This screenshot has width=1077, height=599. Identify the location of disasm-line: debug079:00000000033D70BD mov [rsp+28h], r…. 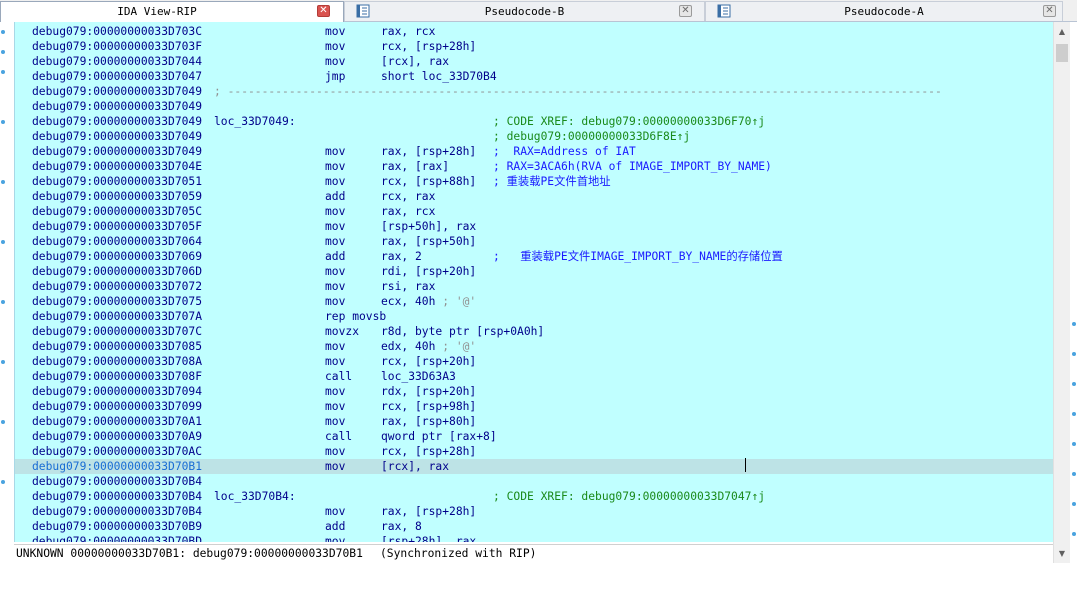
(534, 538).